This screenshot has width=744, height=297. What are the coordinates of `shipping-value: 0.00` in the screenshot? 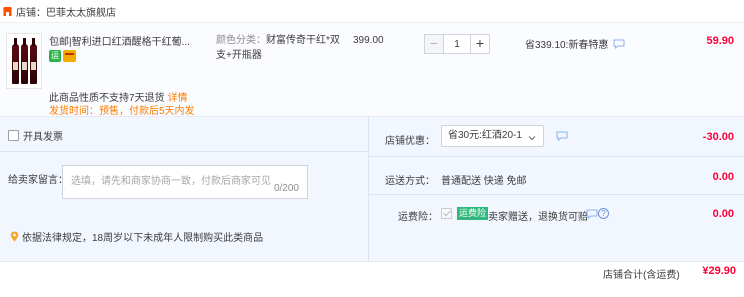 It's located at (723, 177).